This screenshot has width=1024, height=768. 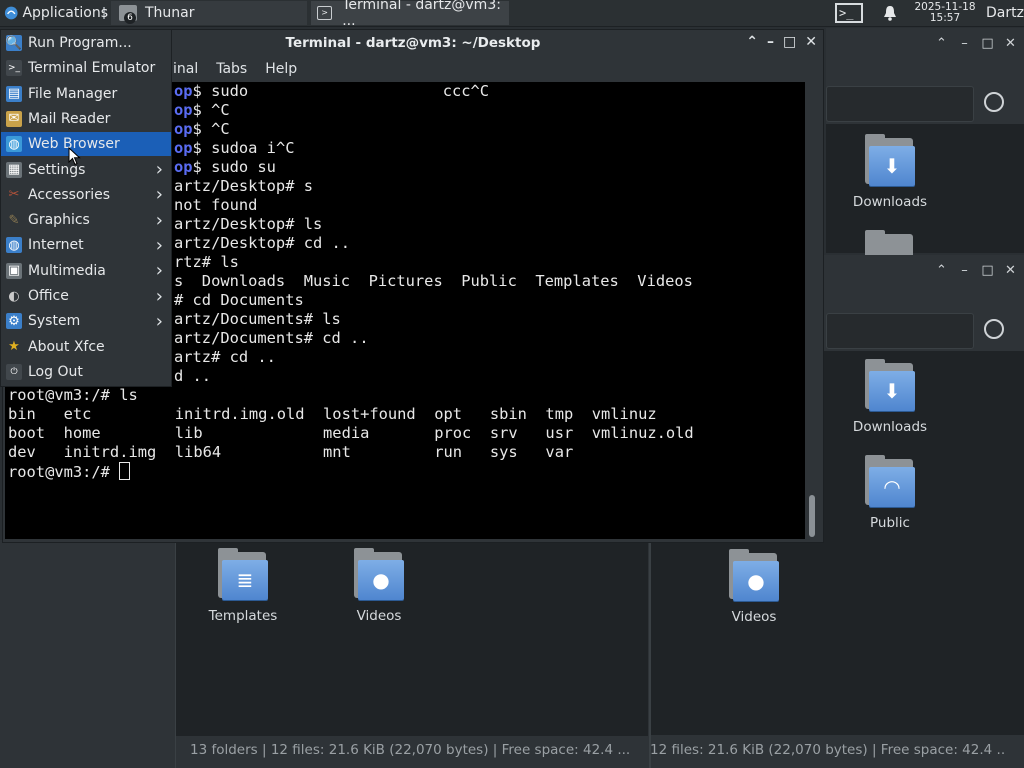 I want to click on thunar-task-label: Thunar, so click(x=170, y=13).